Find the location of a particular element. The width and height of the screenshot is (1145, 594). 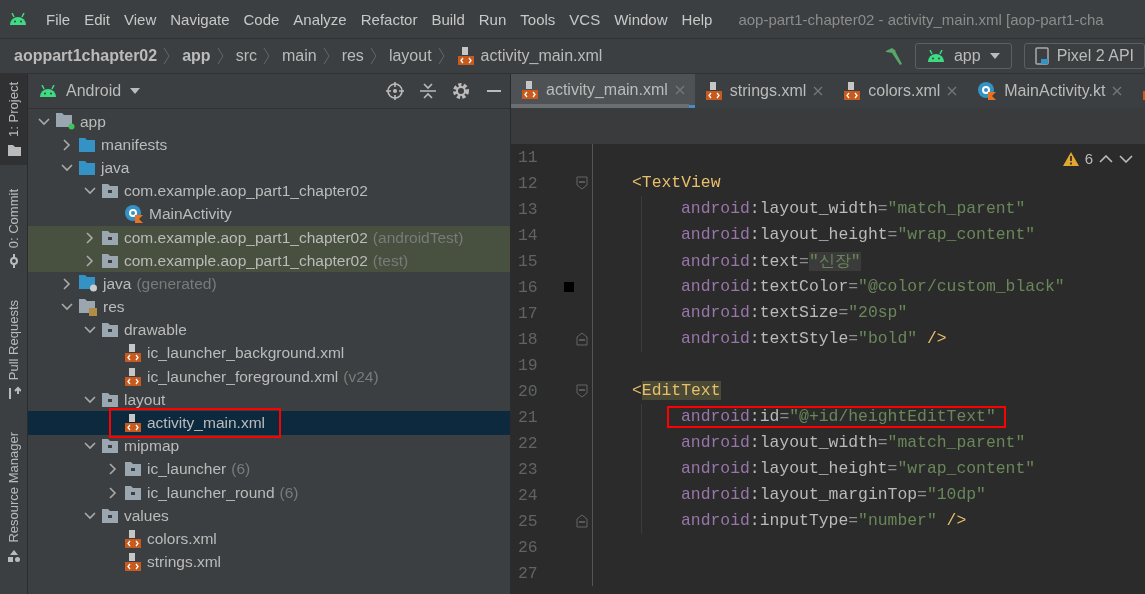

crosshair-icon is located at coordinates (395, 91).